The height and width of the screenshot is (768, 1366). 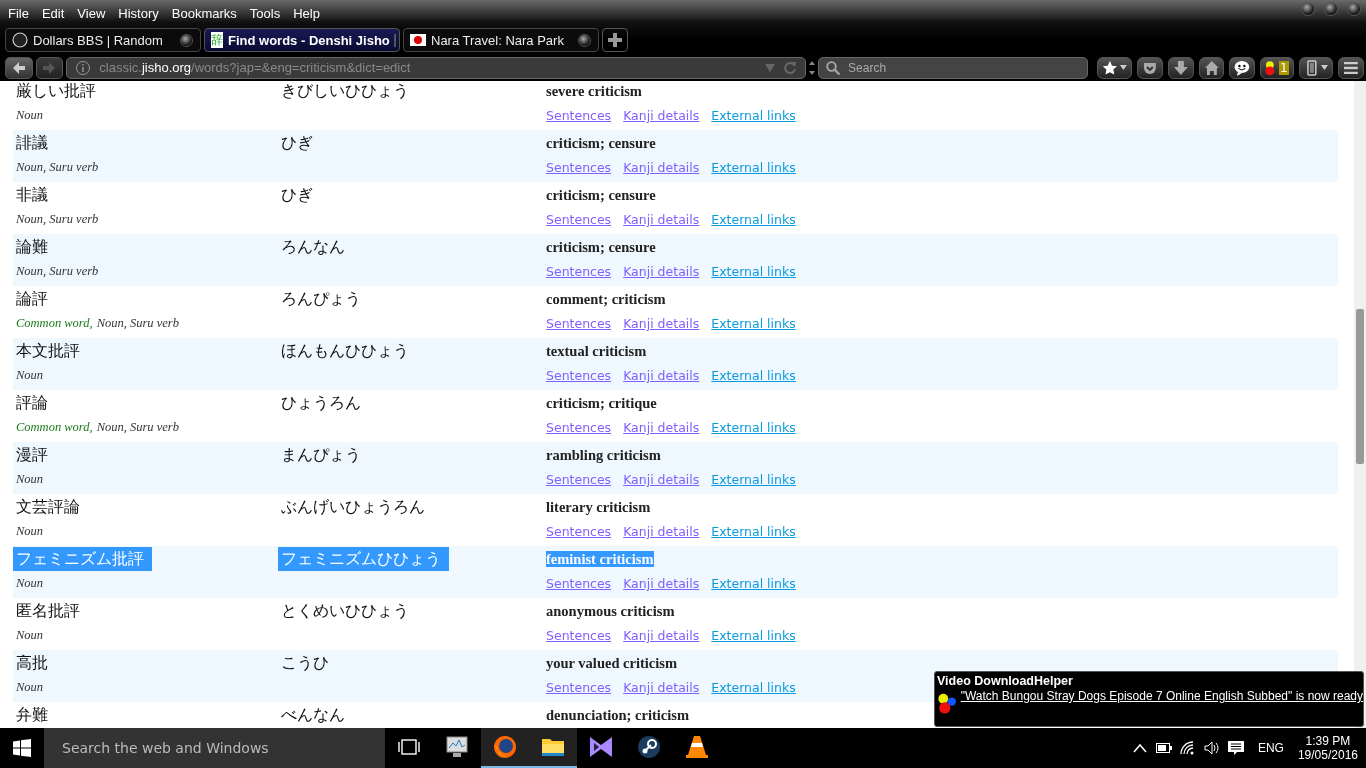 I want to click on menu-item: History, so click(x=138, y=13).